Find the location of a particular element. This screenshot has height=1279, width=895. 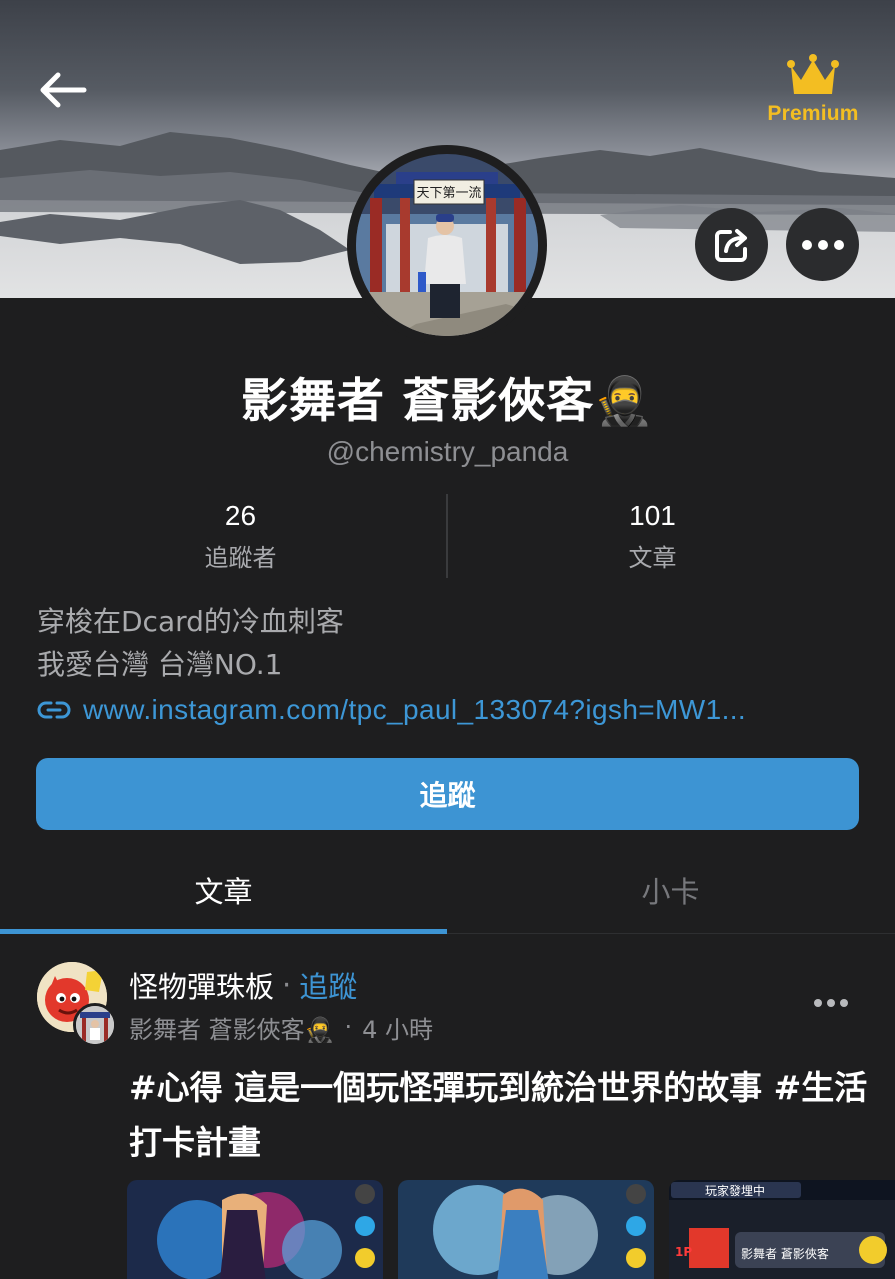

author-avatar-image is located at coordinates (95, 1025).